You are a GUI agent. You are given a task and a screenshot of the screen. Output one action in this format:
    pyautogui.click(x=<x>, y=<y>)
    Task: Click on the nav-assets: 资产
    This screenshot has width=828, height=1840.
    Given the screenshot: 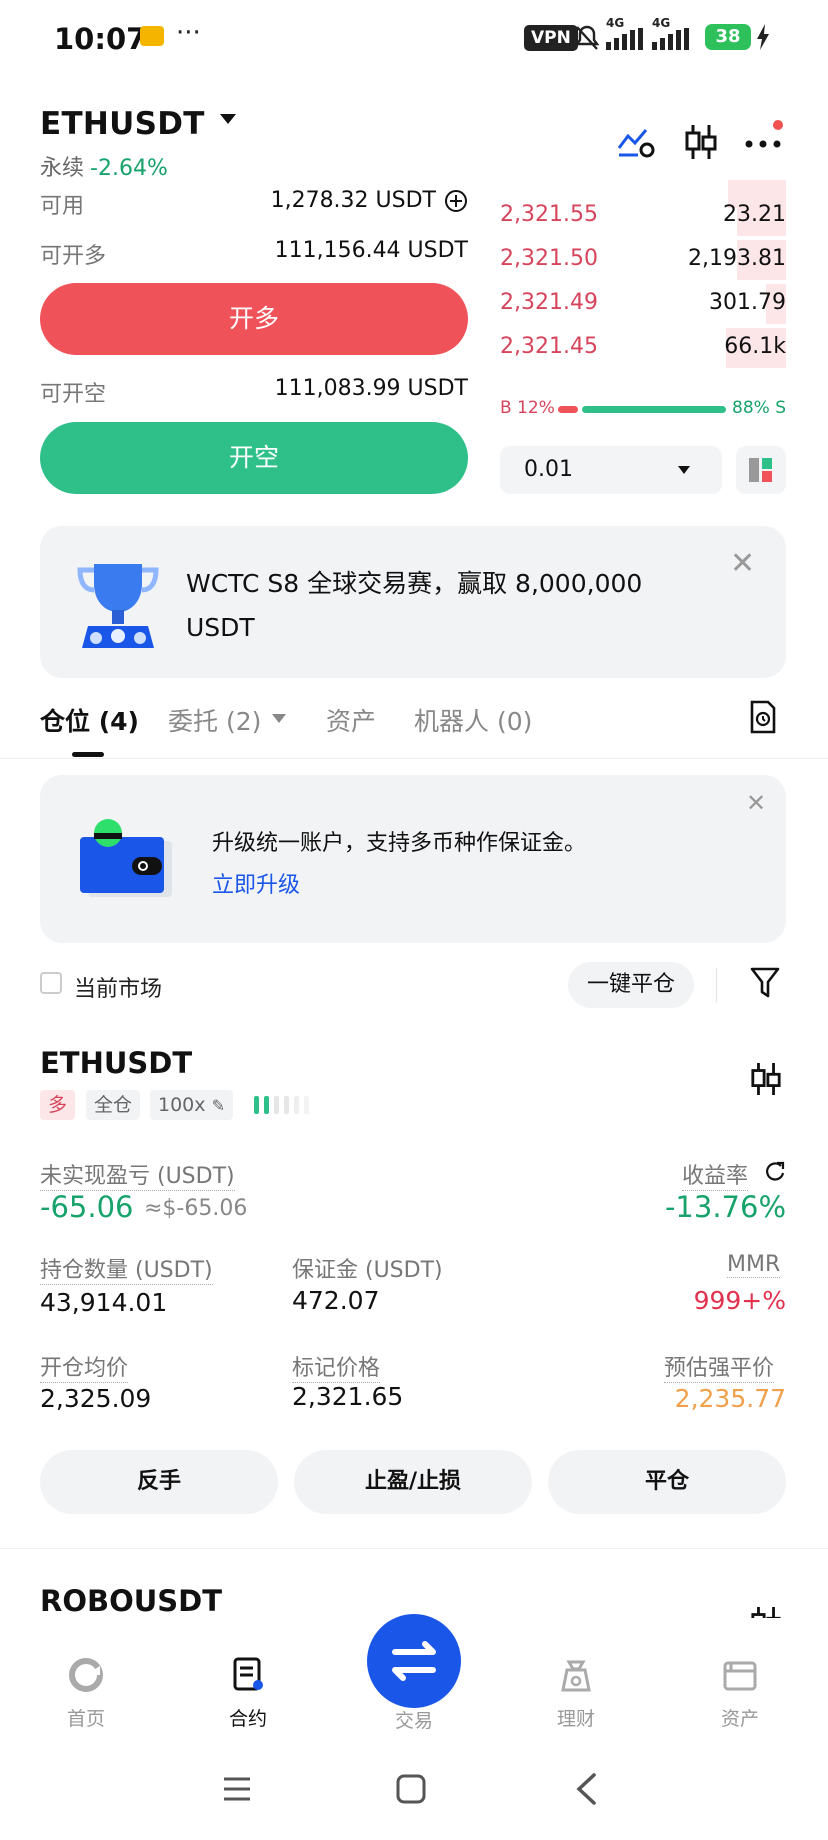 What is the action you would take?
    pyautogui.click(x=740, y=1693)
    